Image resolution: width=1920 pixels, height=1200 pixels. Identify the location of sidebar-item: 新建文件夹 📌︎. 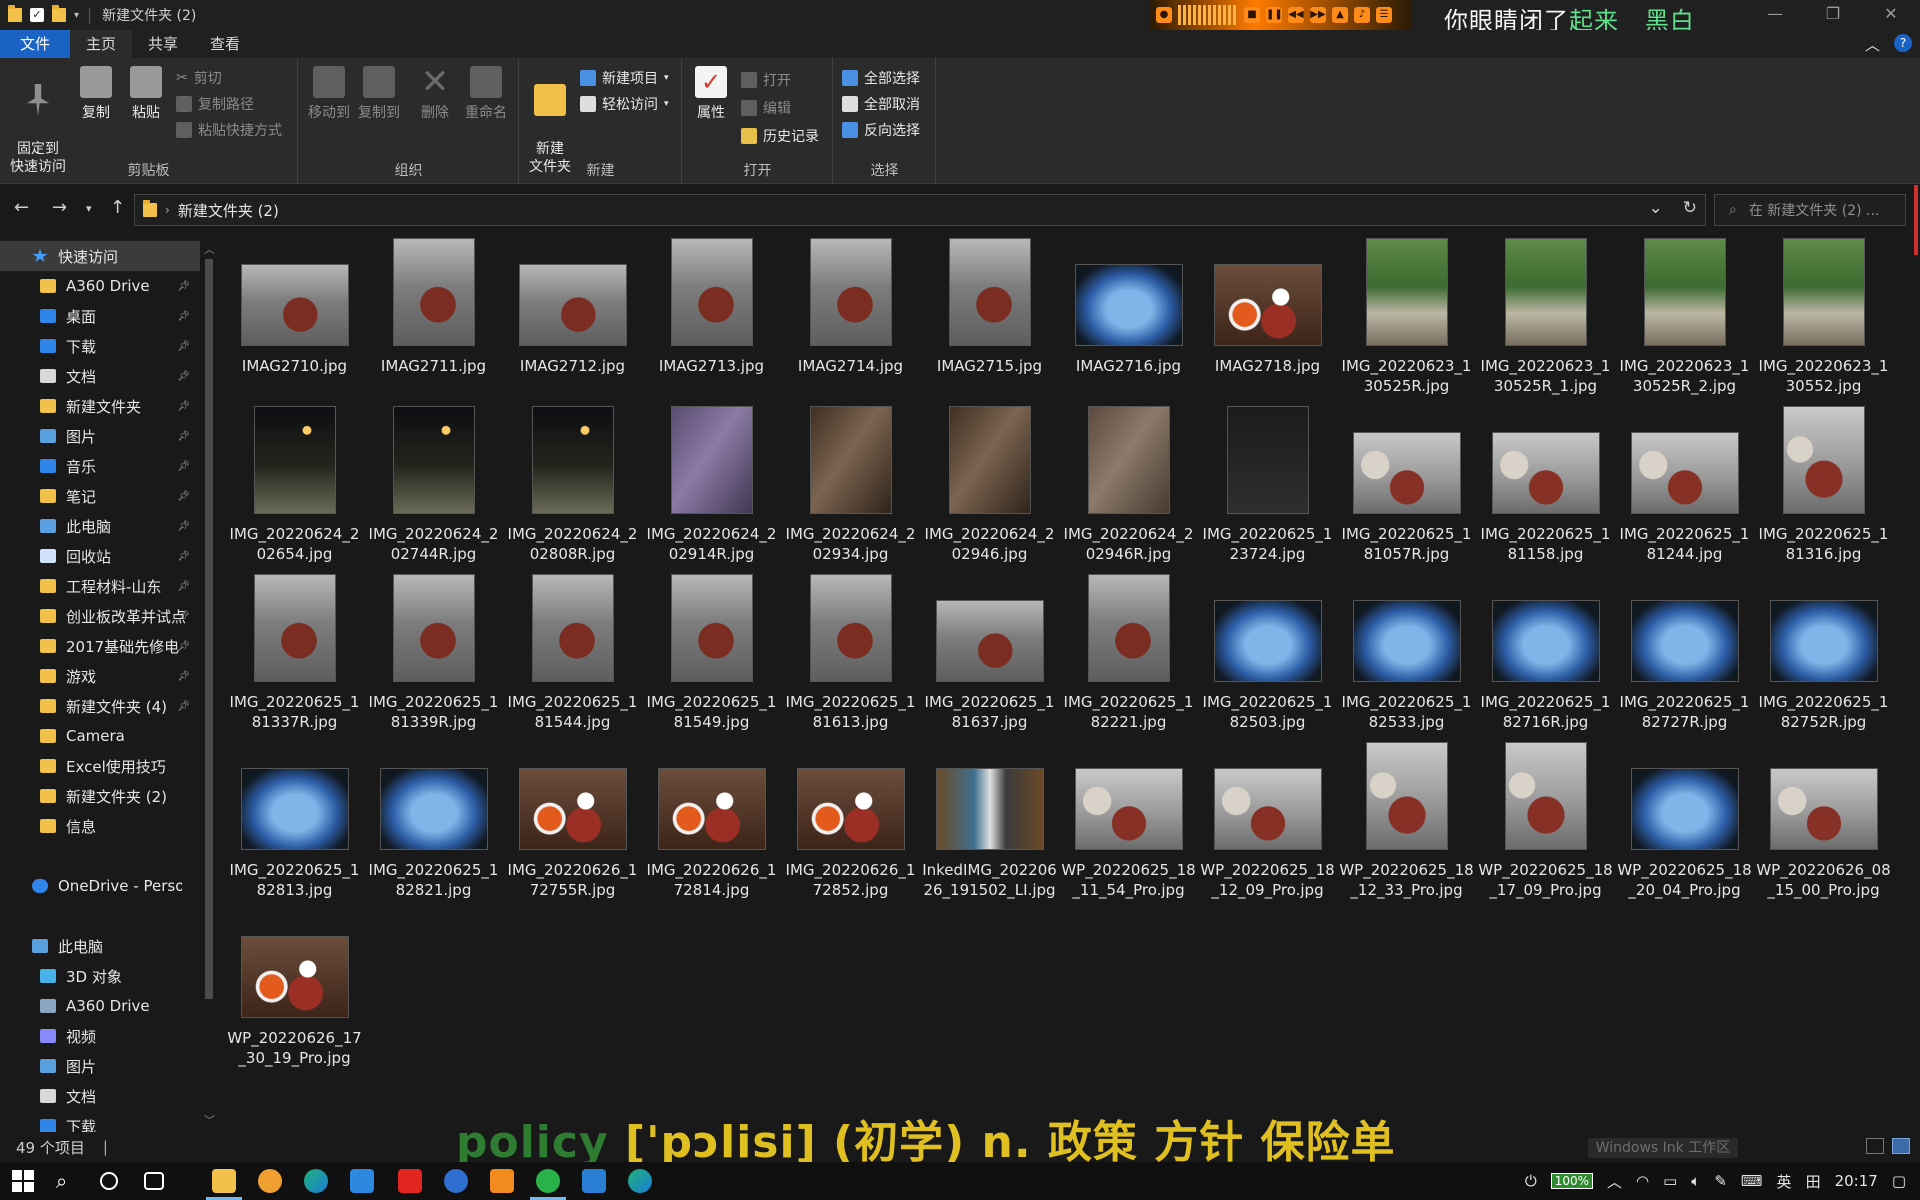
(100, 406).